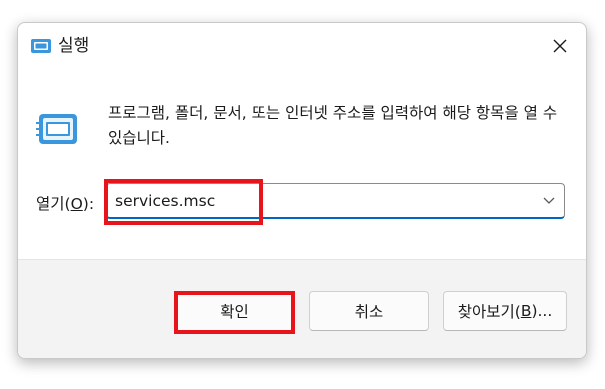 This screenshot has width=605, height=389. Describe the element at coordinates (56, 129) in the screenshot. I see `run-icon-large` at that location.